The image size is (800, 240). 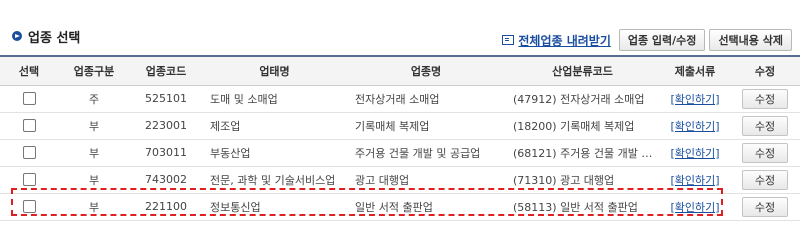 What do you see at coordinates (17, 36) in the screenshot?
I see `bullet-arrow-icon` at bounding box center [17, 36].